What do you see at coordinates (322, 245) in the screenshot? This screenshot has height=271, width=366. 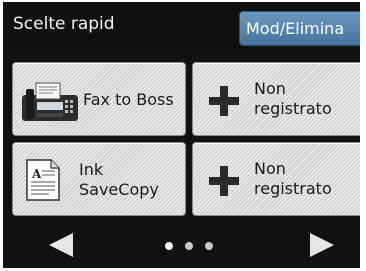 I see `arrow-right-icon` at bounding box center [322, 245].